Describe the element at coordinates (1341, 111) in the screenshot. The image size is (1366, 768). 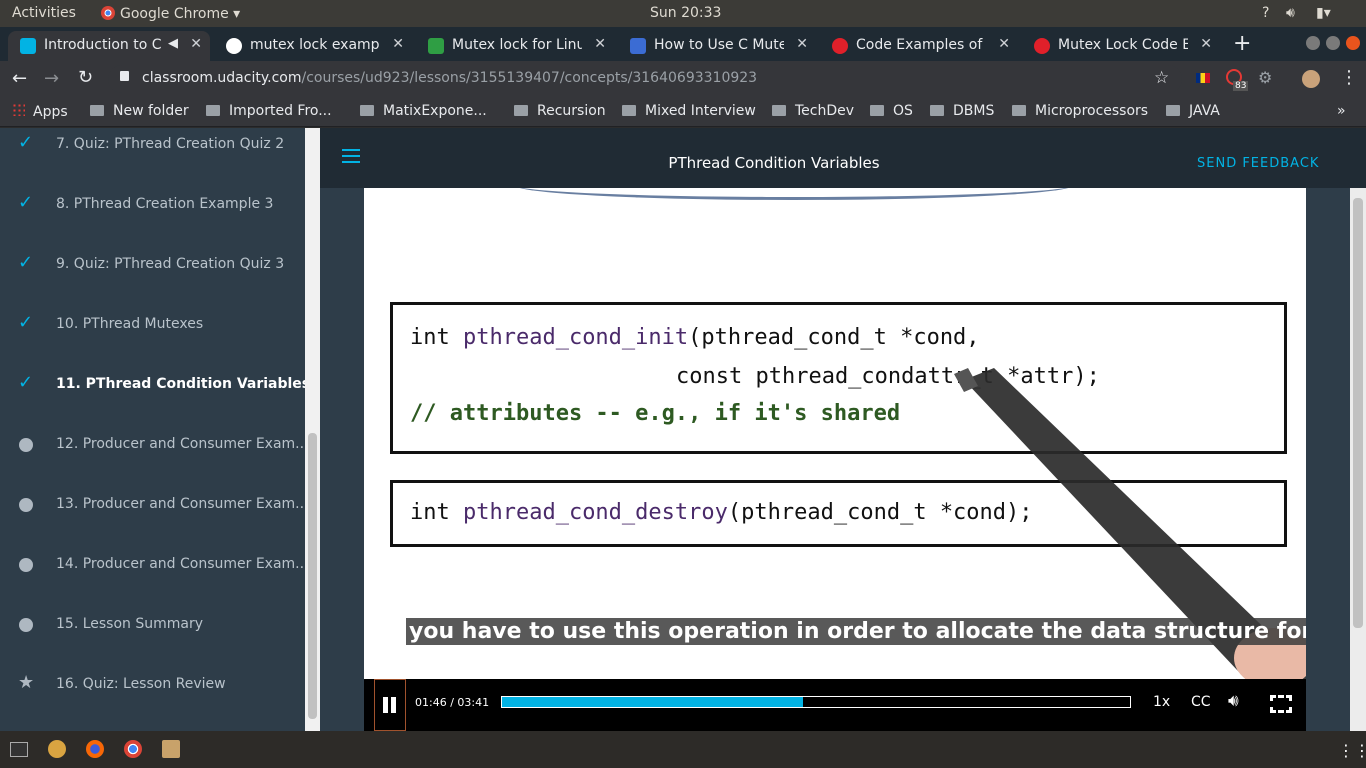
I see `bookmarks-overflow-icon: »` at that location.